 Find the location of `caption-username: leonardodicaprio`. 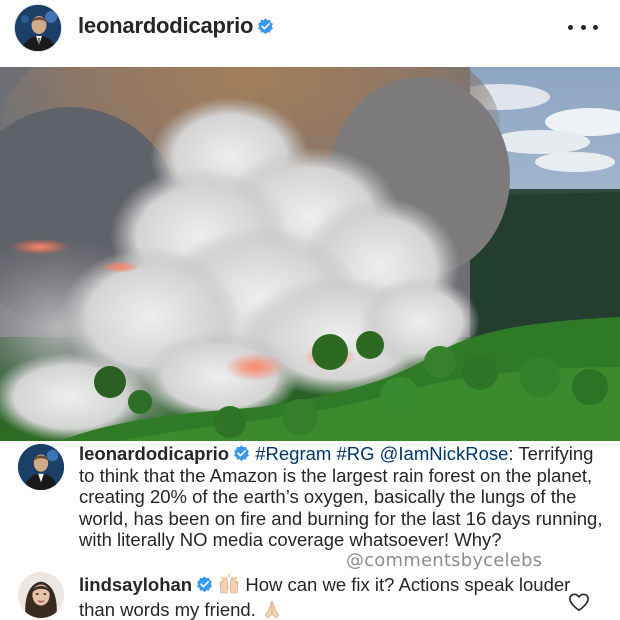

caption-username: leonardodicaprio is located at coordinates (154, 453).